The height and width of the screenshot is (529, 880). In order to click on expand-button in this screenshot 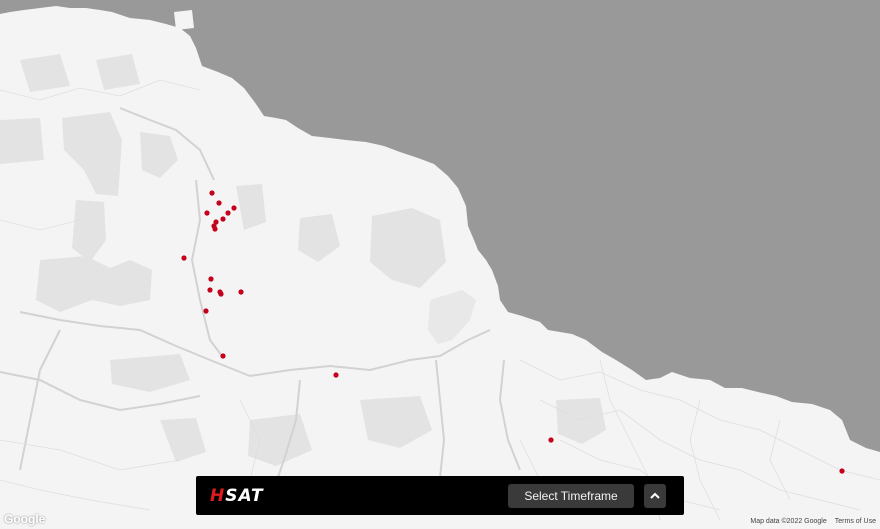, I will do `click(655, 496)`.